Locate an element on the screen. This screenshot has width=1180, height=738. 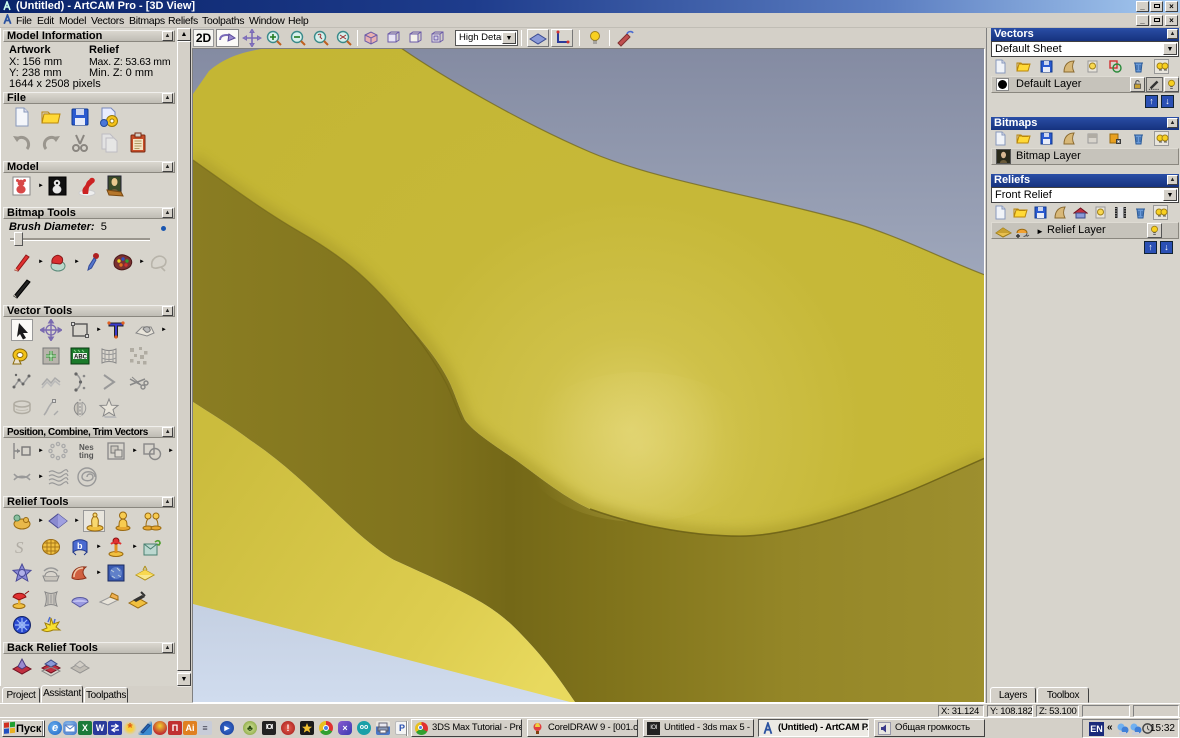
svg-text: ting is located at coordinates (86, 455).